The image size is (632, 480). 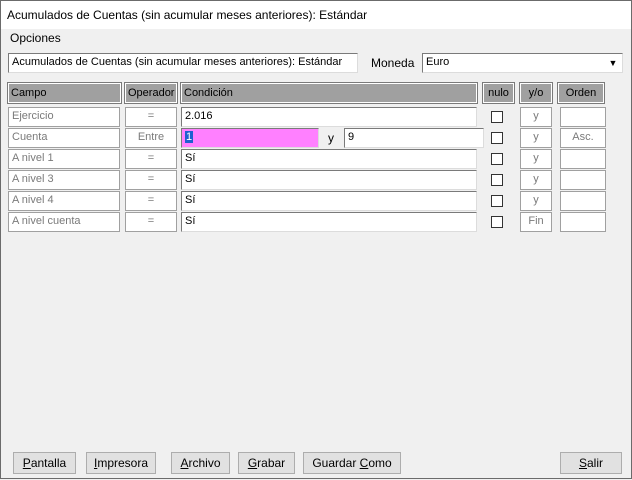 What do you see at coordinates (583, 222) in the screenshot?
I see `orden-nivel-cuenta` at bounding box center [583, 222].